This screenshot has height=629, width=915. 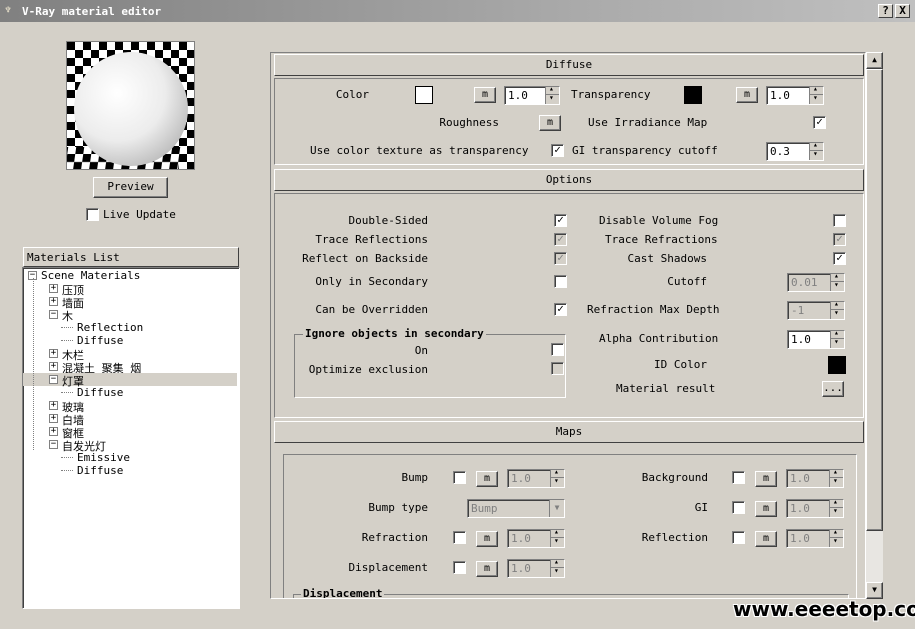 I want to click on transparency-color-swatch, so click(x=693, y=95).